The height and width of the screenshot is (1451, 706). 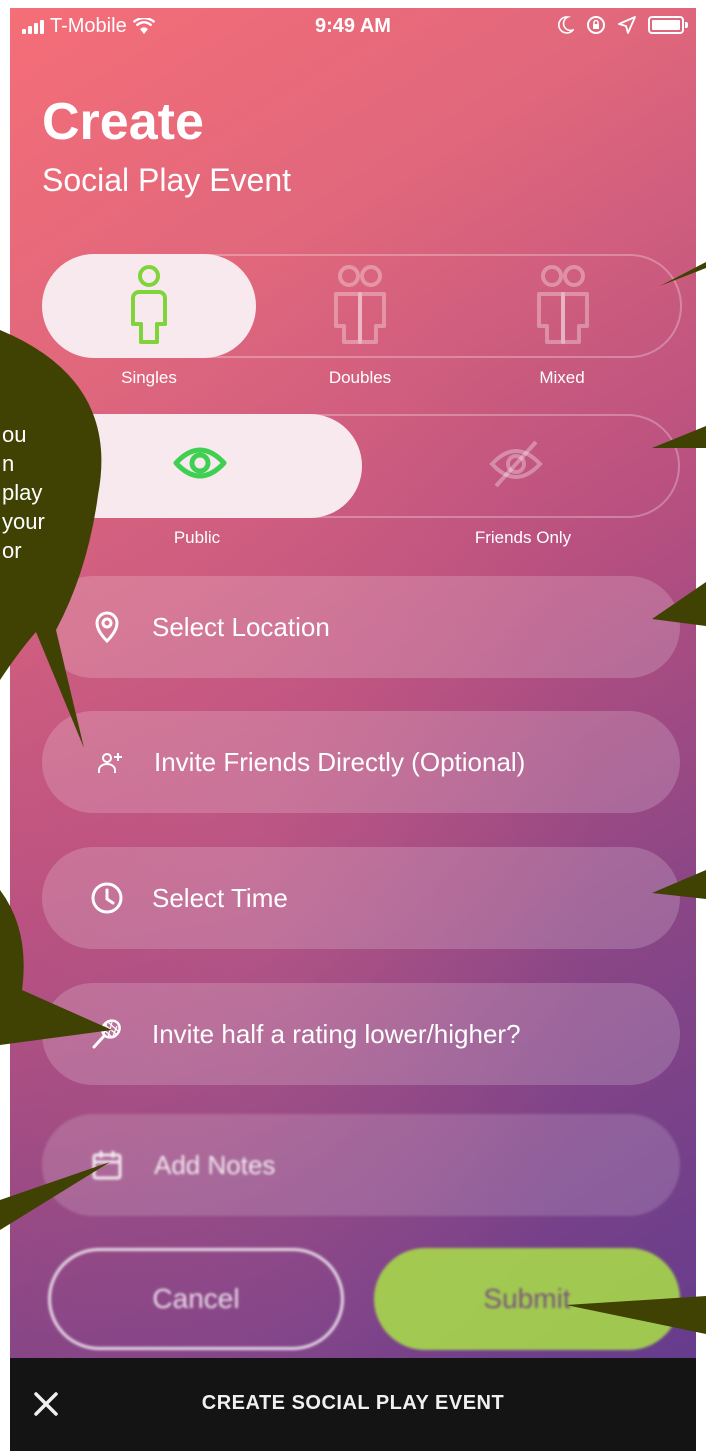 I want to click on add-notes-label: Add Notes, so click(x=215, y=1164).